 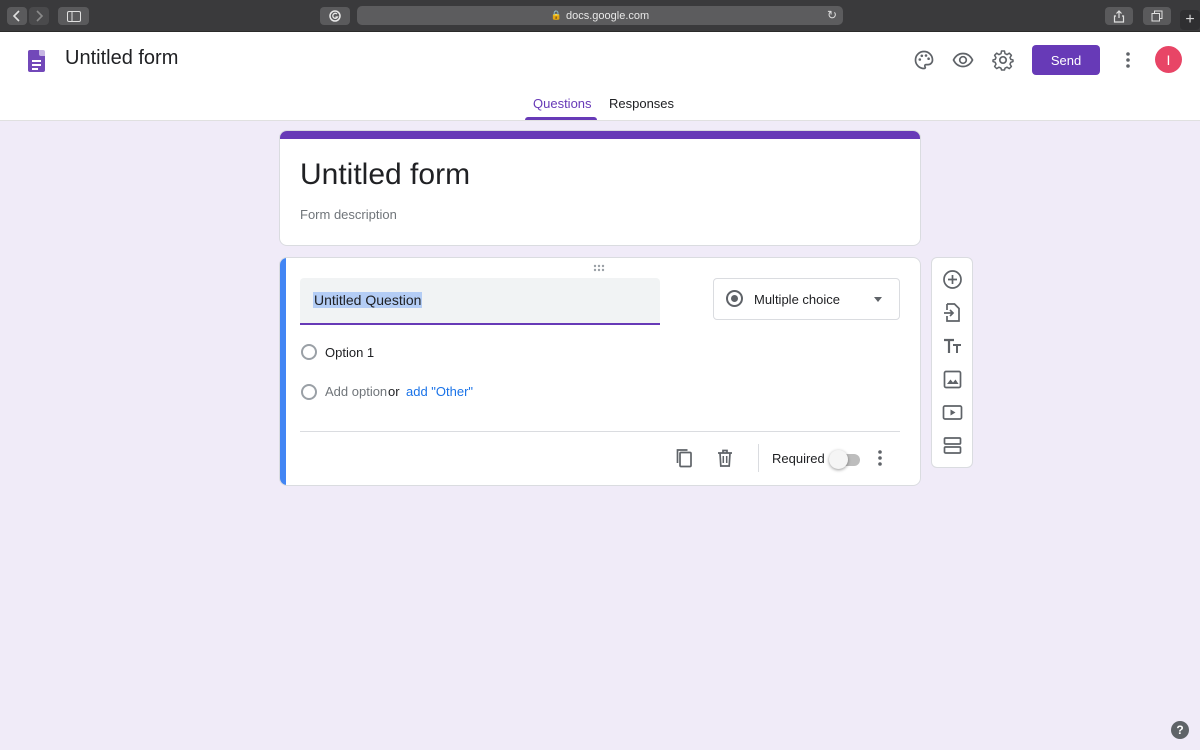 I want to click on avatar: I, so click(x=1168, y=59).